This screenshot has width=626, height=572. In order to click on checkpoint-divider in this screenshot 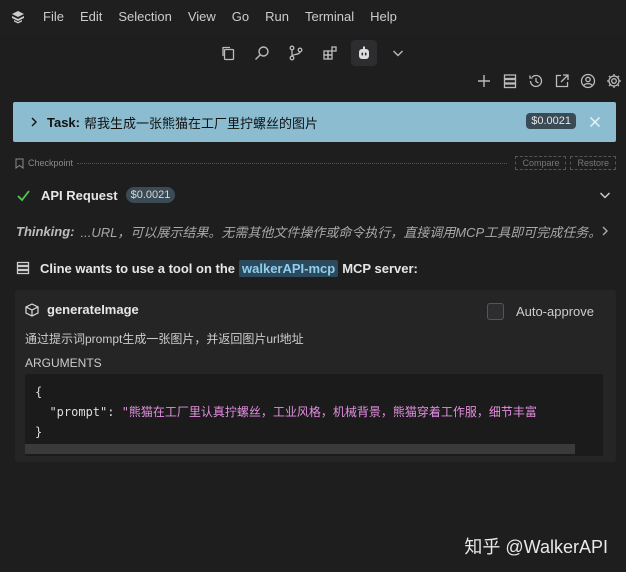, I will do `click(292, 163)`.